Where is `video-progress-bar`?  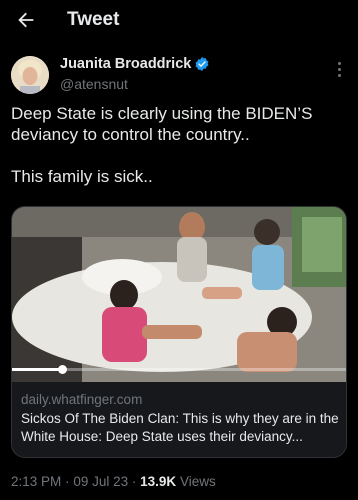
video-progress-bar is located at coordinates (179, 369).